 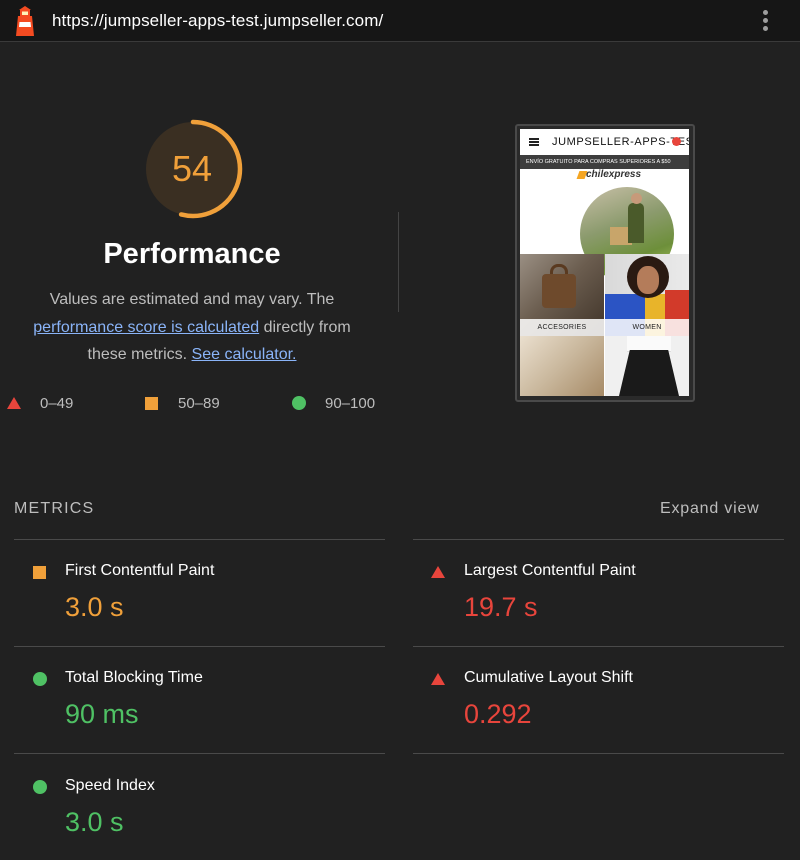 I want to click on metric-value: 90 ms, so click(x=102, y=714).